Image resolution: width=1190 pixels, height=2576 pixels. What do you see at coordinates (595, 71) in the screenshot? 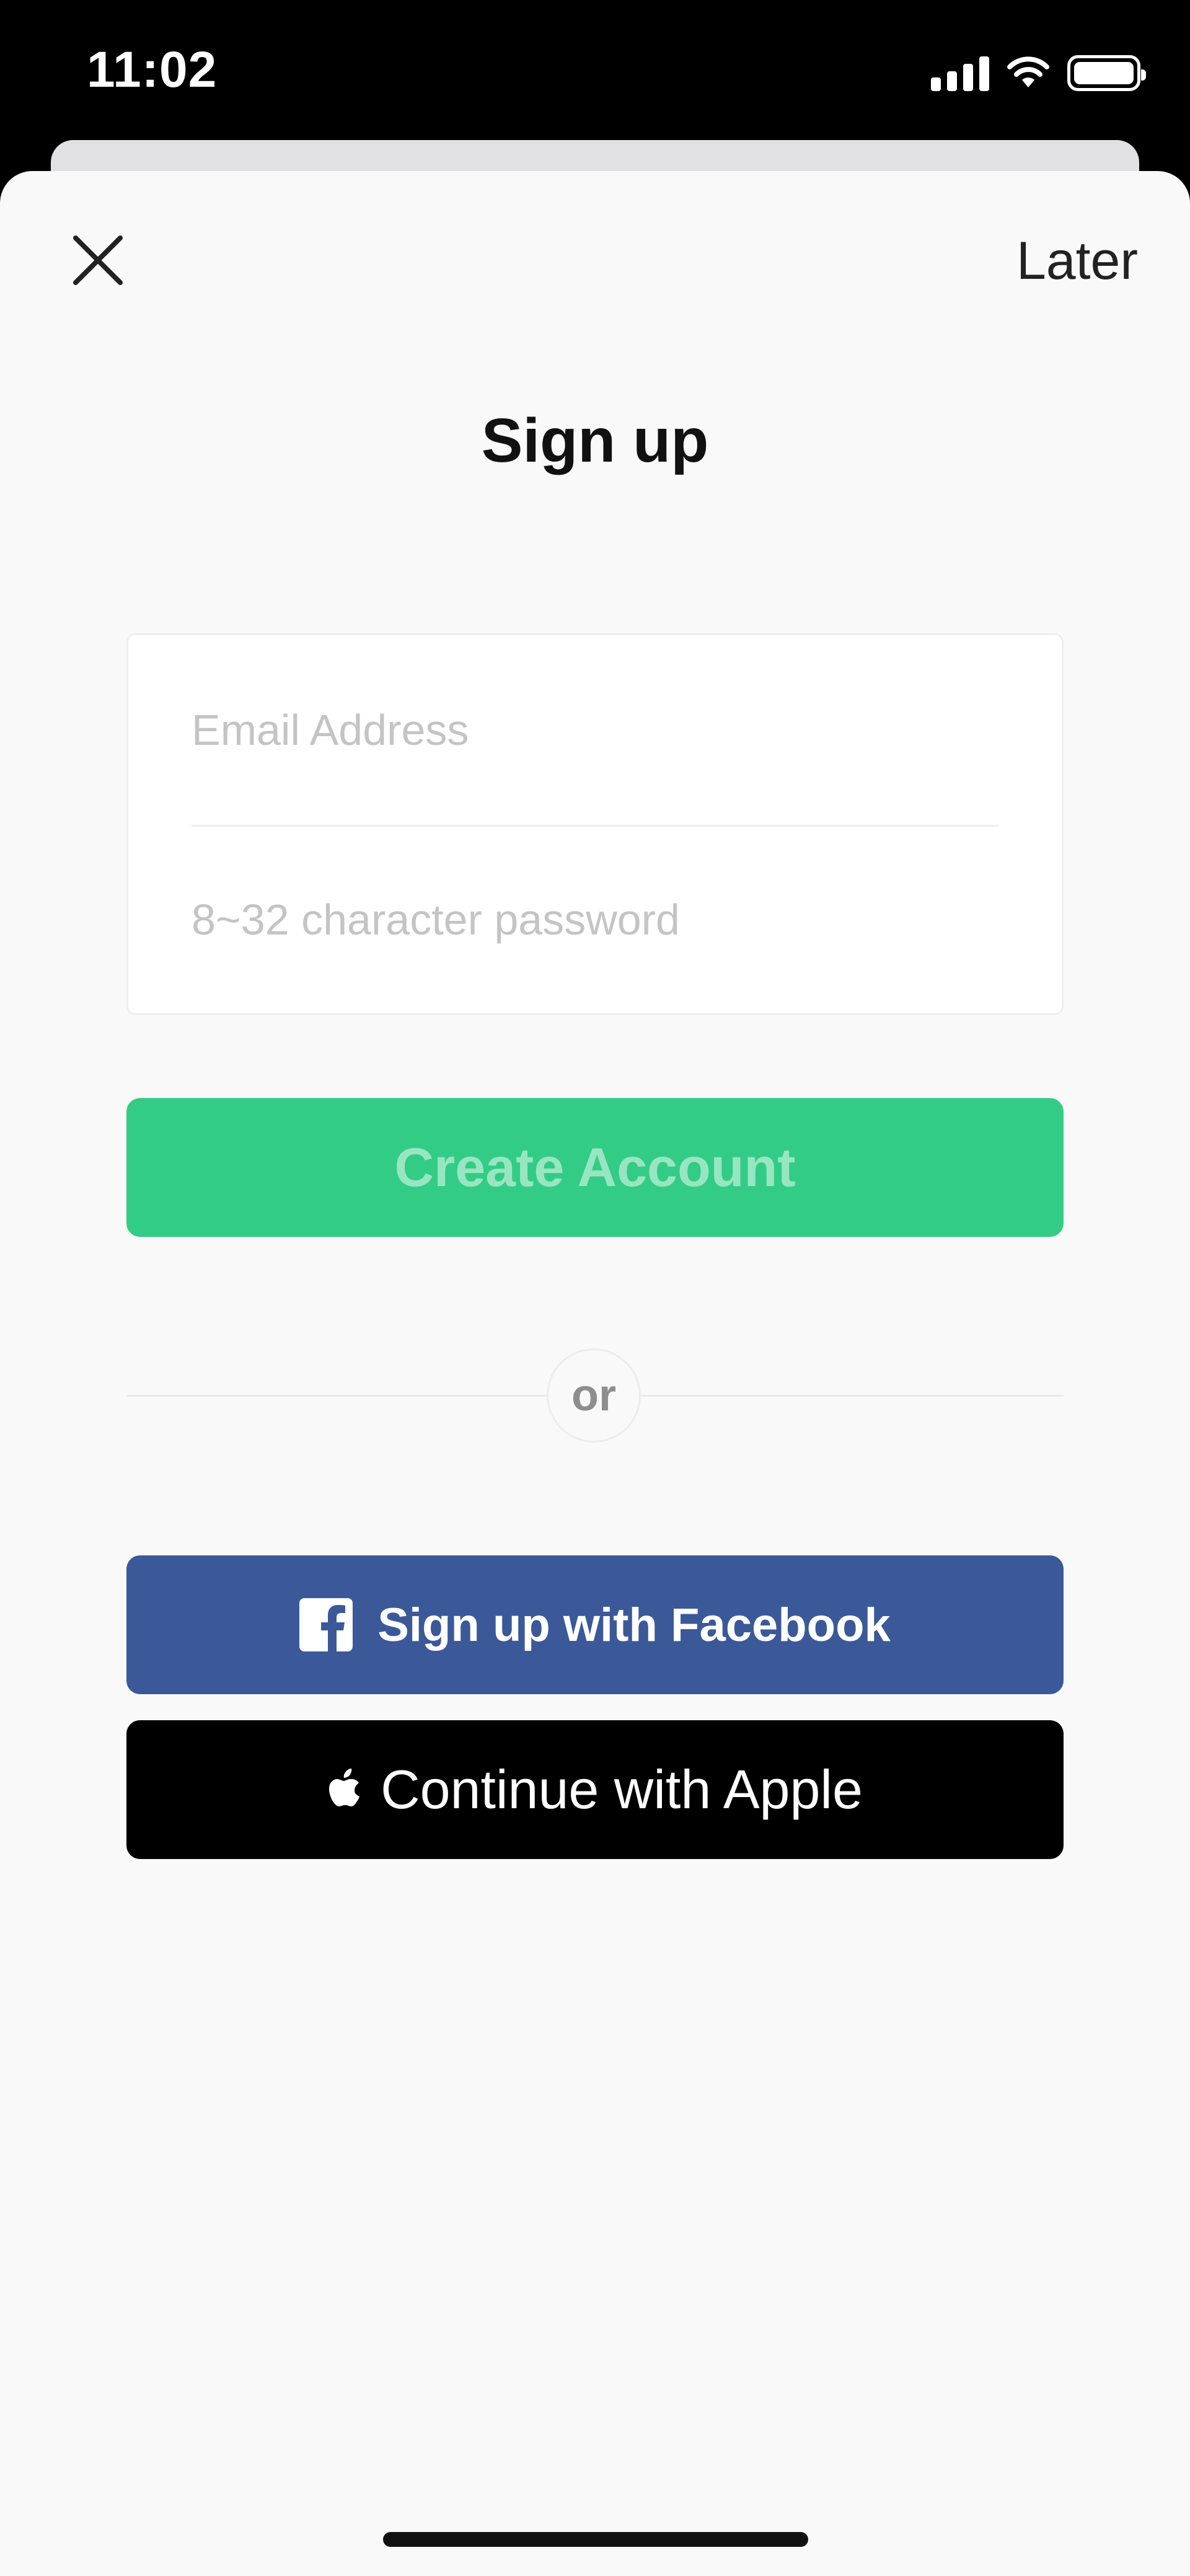
I see `status-bar: 11:02` at bounding box center [595, 71].